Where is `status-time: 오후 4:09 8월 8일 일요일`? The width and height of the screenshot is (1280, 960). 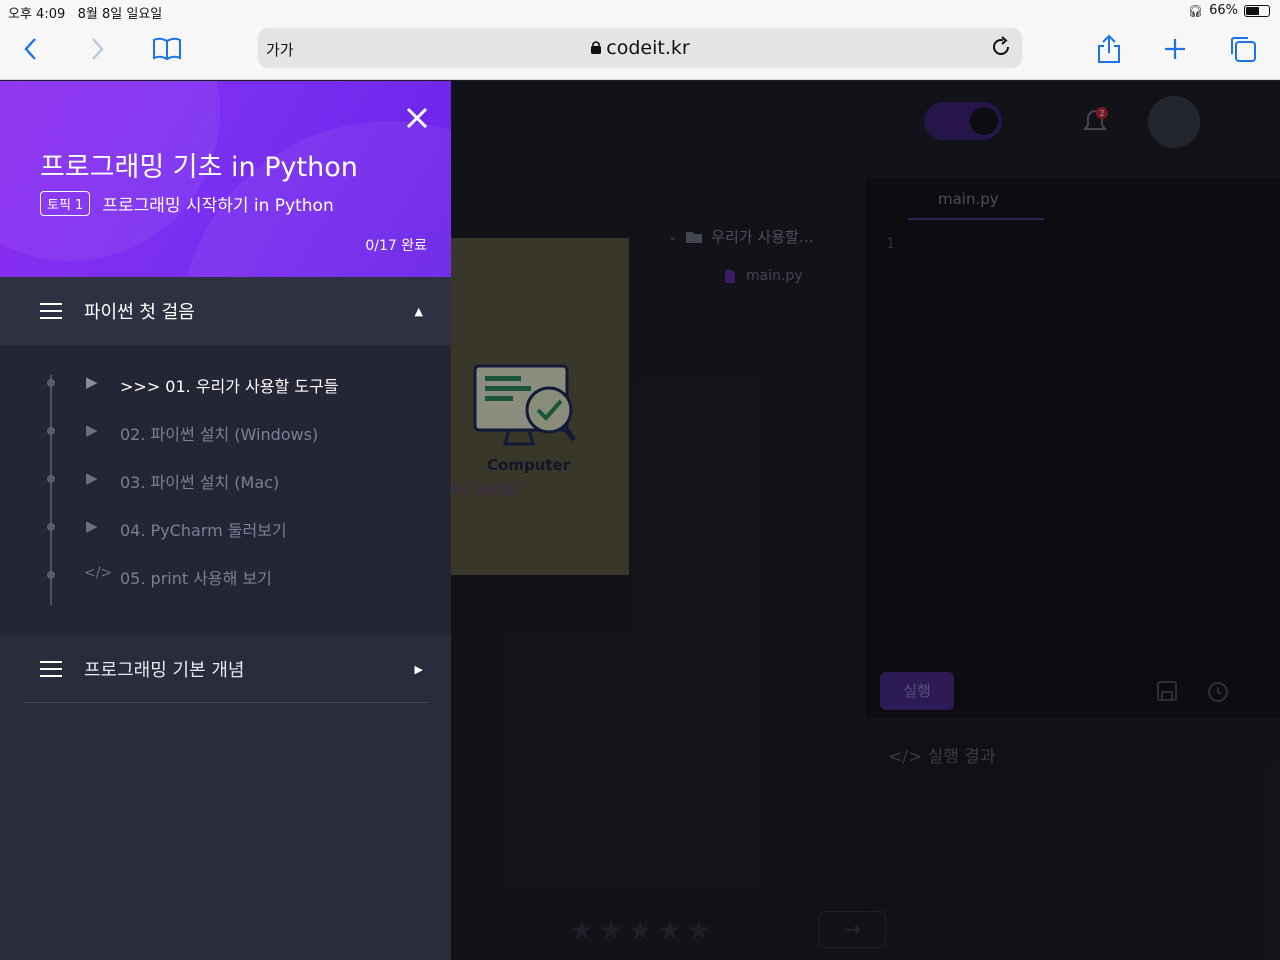
status-time: 오후 4:09 8월 8일 일요일 is located at coordinates (85, 14).